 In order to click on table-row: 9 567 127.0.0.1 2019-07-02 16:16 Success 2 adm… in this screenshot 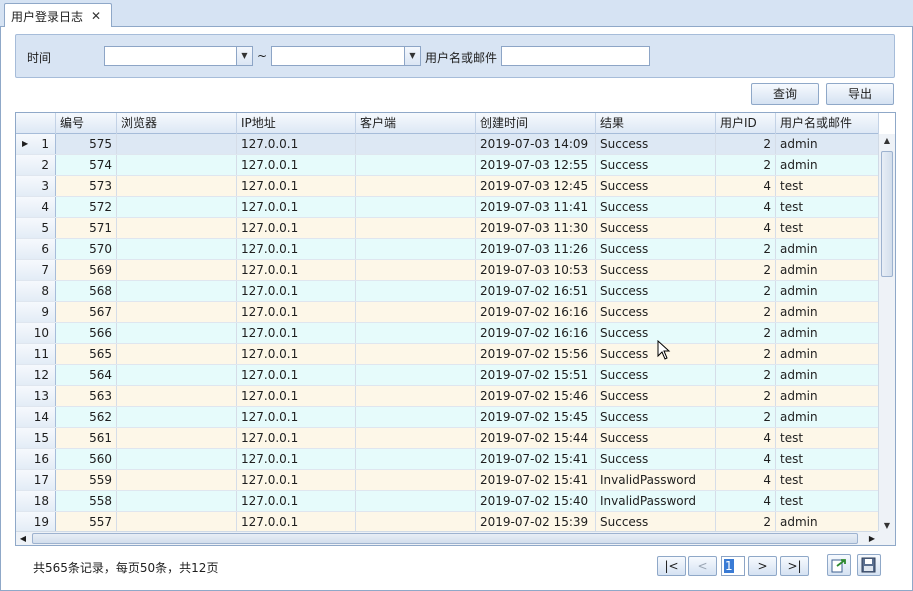, I will do `click(447, 312)`.